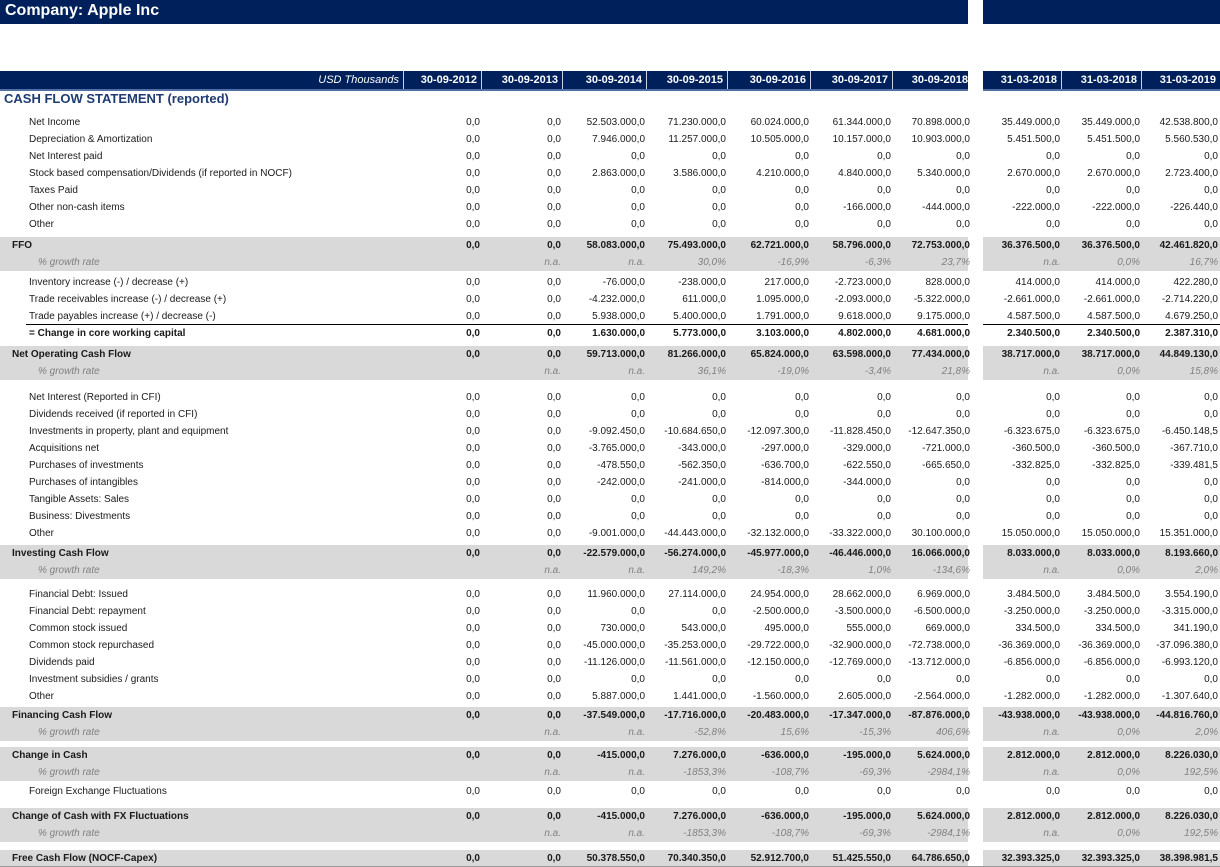  What do you see at coordinates (1032, 696) in the screenshot?
I see `forecast-value-cell: -1.282.000,0` at bounding box center [1032, 696].